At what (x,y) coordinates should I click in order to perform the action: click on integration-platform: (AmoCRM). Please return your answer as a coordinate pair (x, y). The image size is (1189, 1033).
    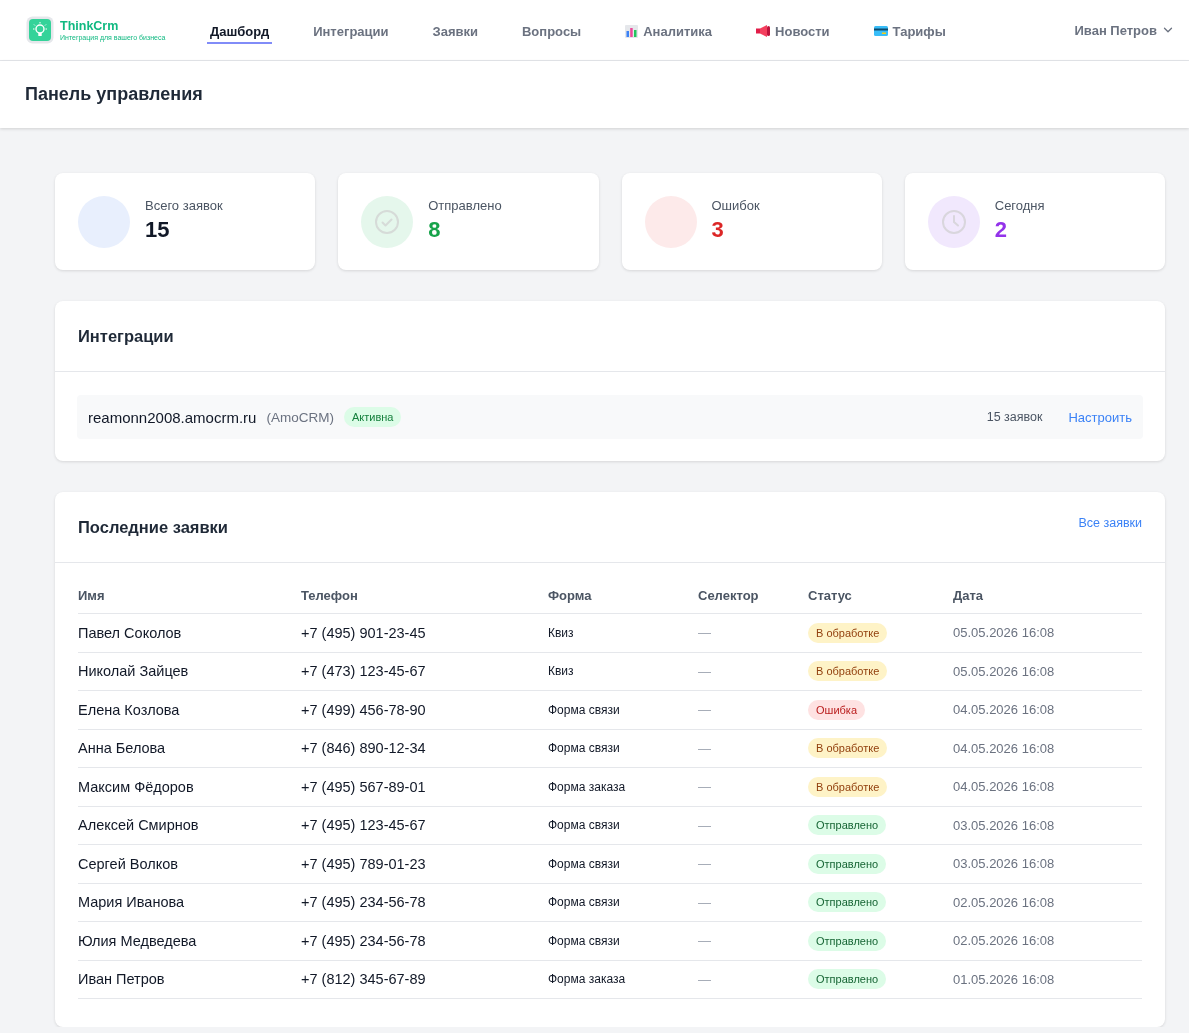
    Looking at the image, I should click on (300, 417).